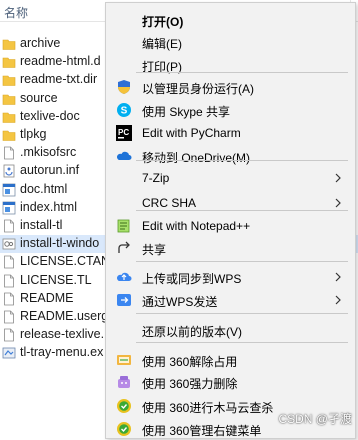 This screenshot has width=358, height=440. What do you see at coordinates (202, 431) in the screenshot?
I see `menu-item-label: 使用 360管理右键菜单` at bounding box center [202, 431].